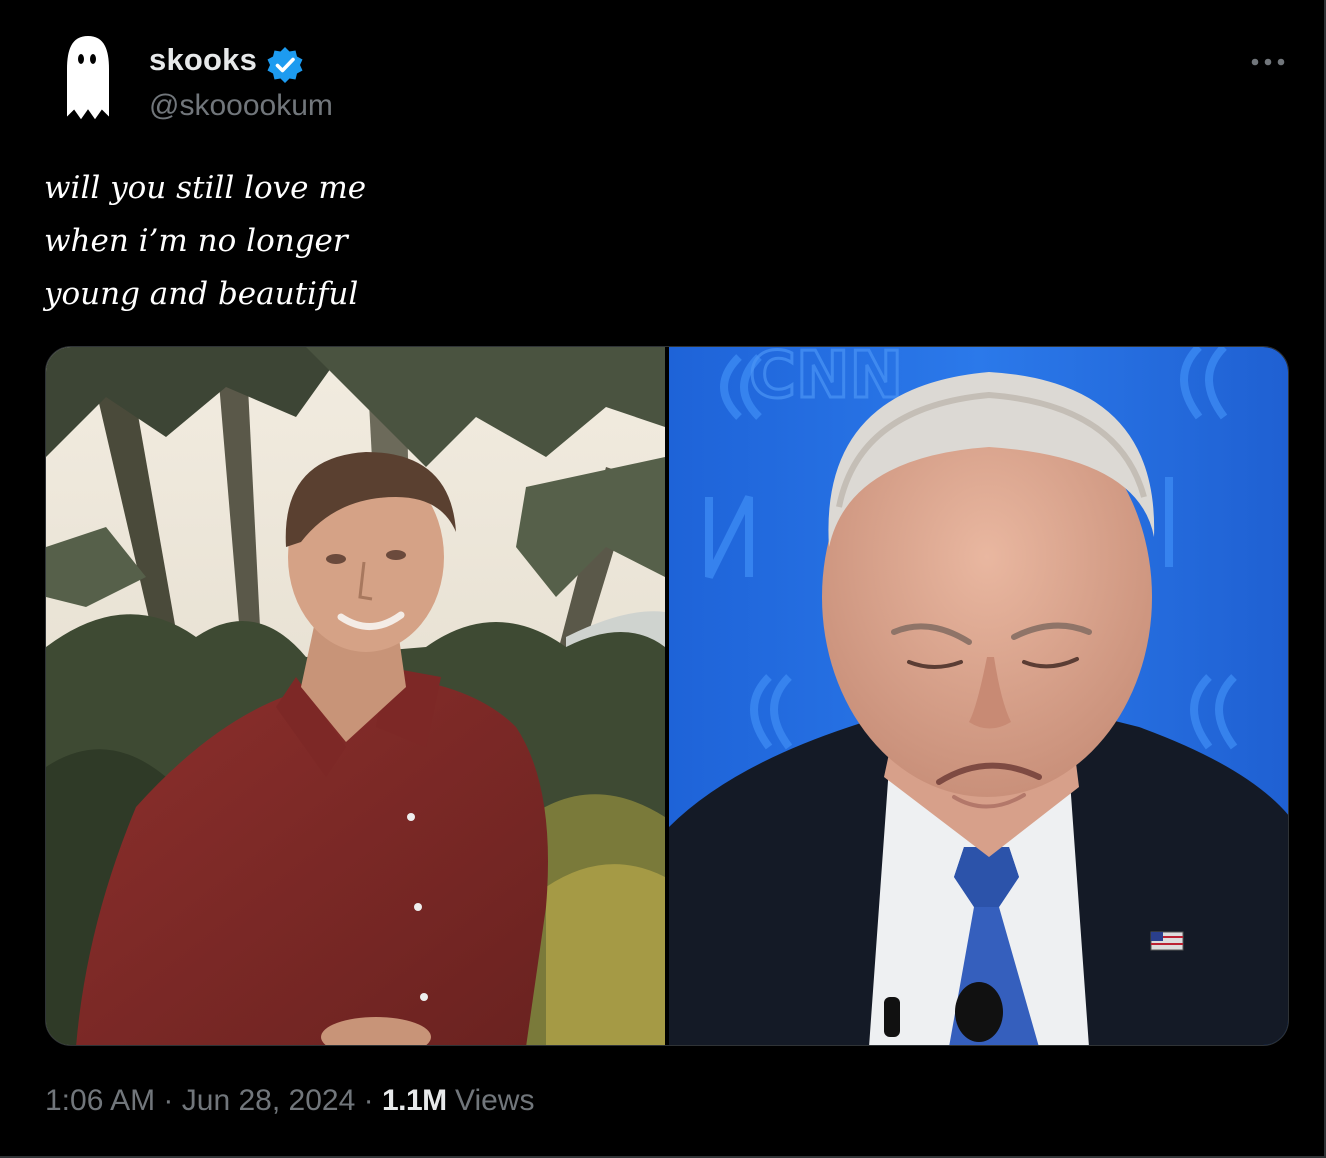 The height and width of the screenshot is (1158, 1326). What do you see at coordinates (201, 294) in the screenshot?
I see `tweet-text-line: young and beautiful` at bounding box center [201, 294].